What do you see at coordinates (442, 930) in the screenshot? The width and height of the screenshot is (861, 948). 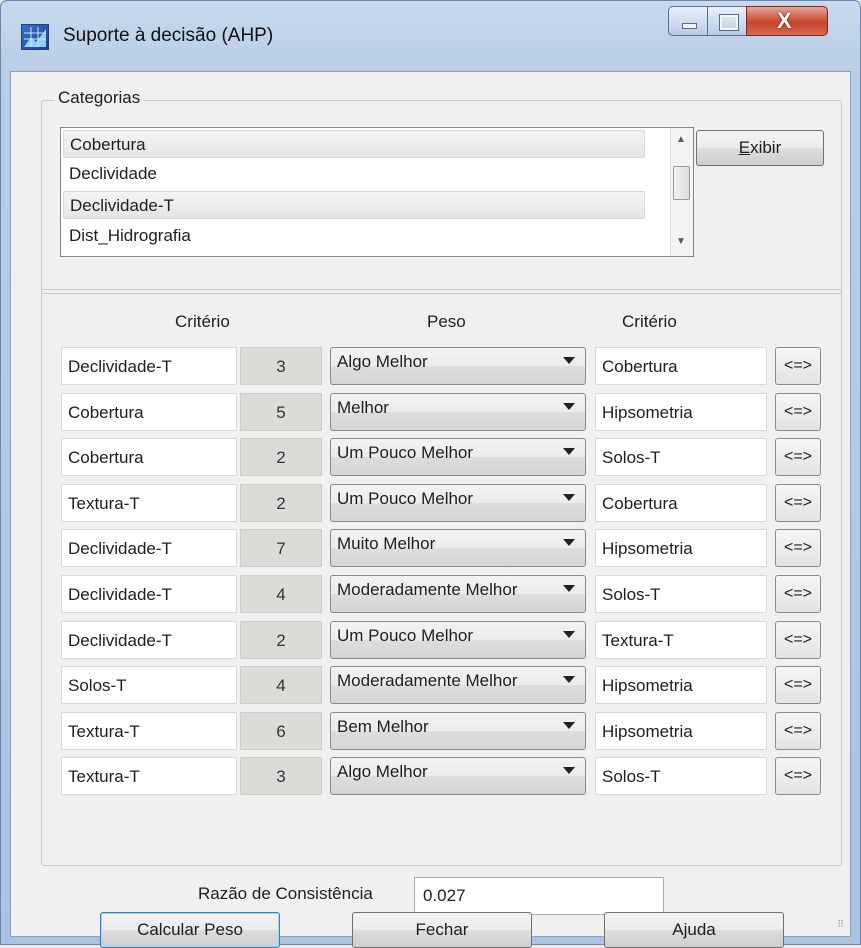 I see `fechar-button: Fechar` at bounding box center [442, 930].